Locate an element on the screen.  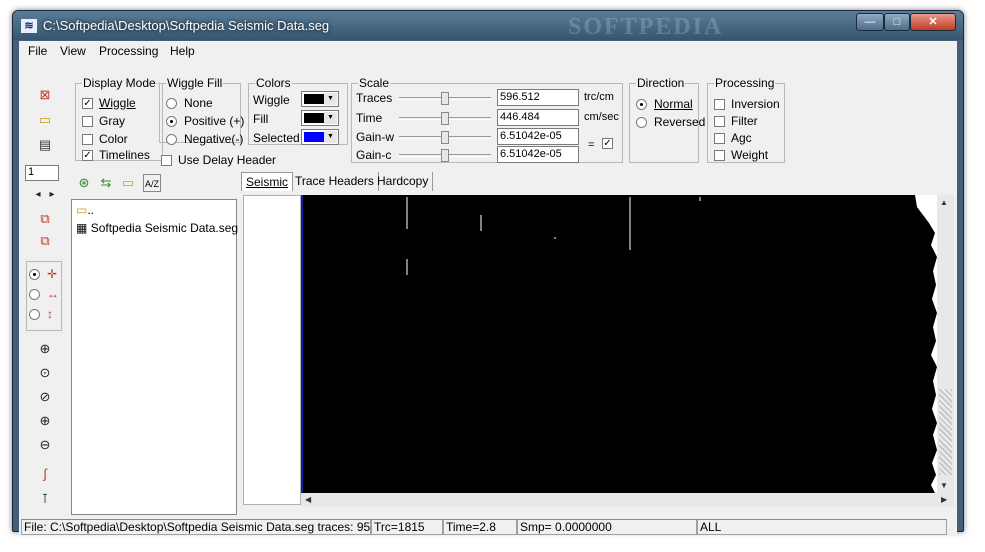
close-button: ✕ is located at coordinates (933, 22).